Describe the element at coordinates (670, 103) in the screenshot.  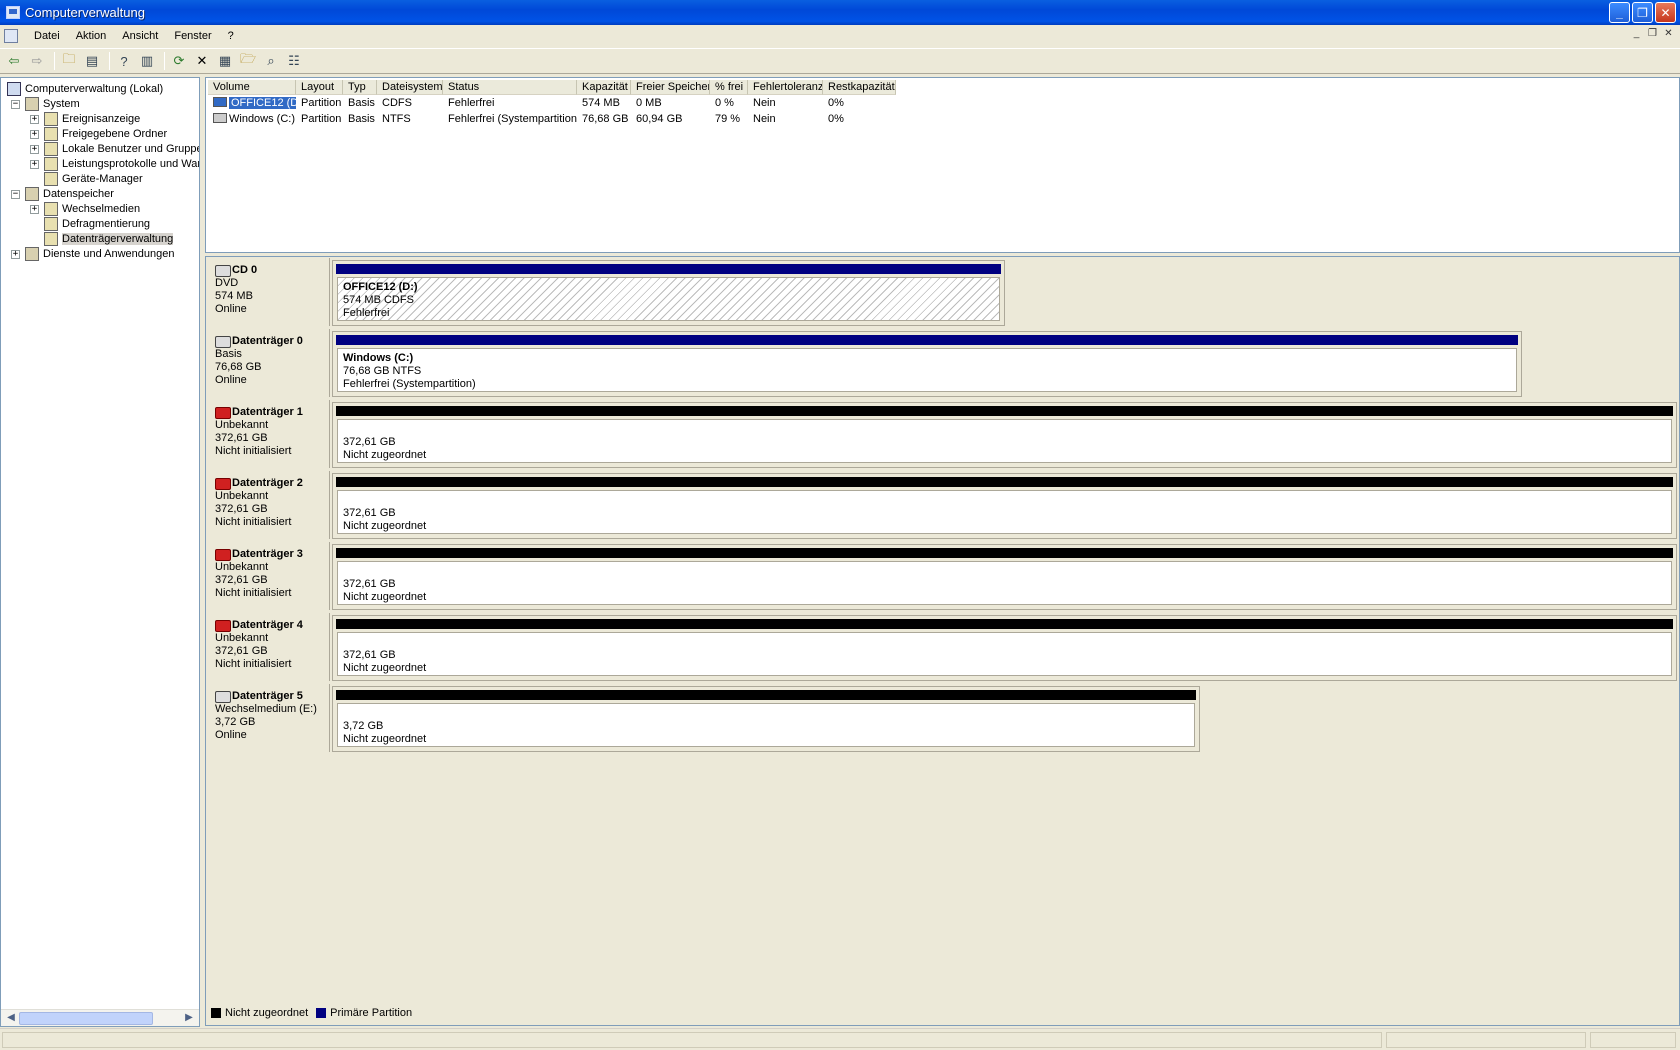
I see `table-cell: 0 MB` at that location.